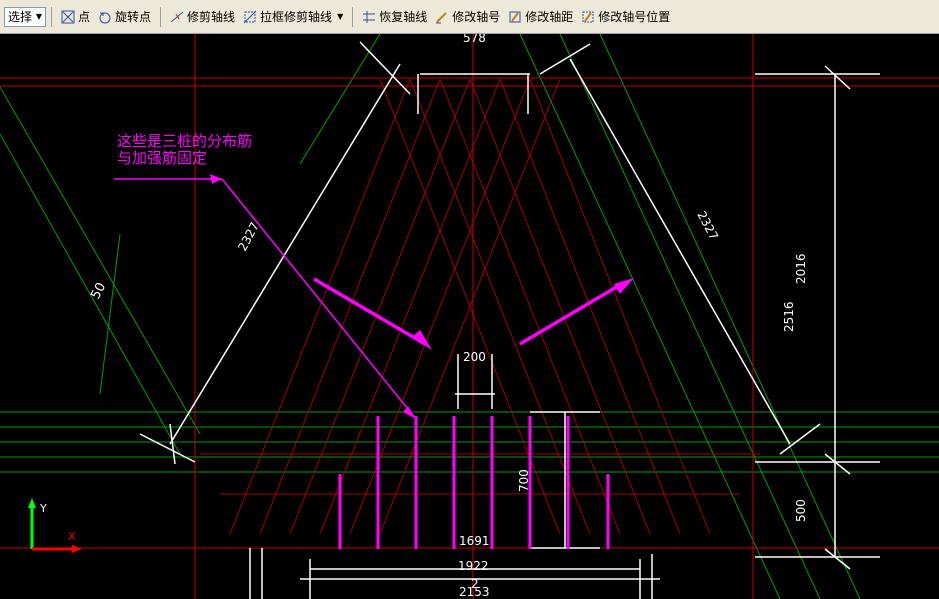 This screenshot has height=599, width=939. I want to click on dim-bottom-1-label: 1691, so click(474, 541).